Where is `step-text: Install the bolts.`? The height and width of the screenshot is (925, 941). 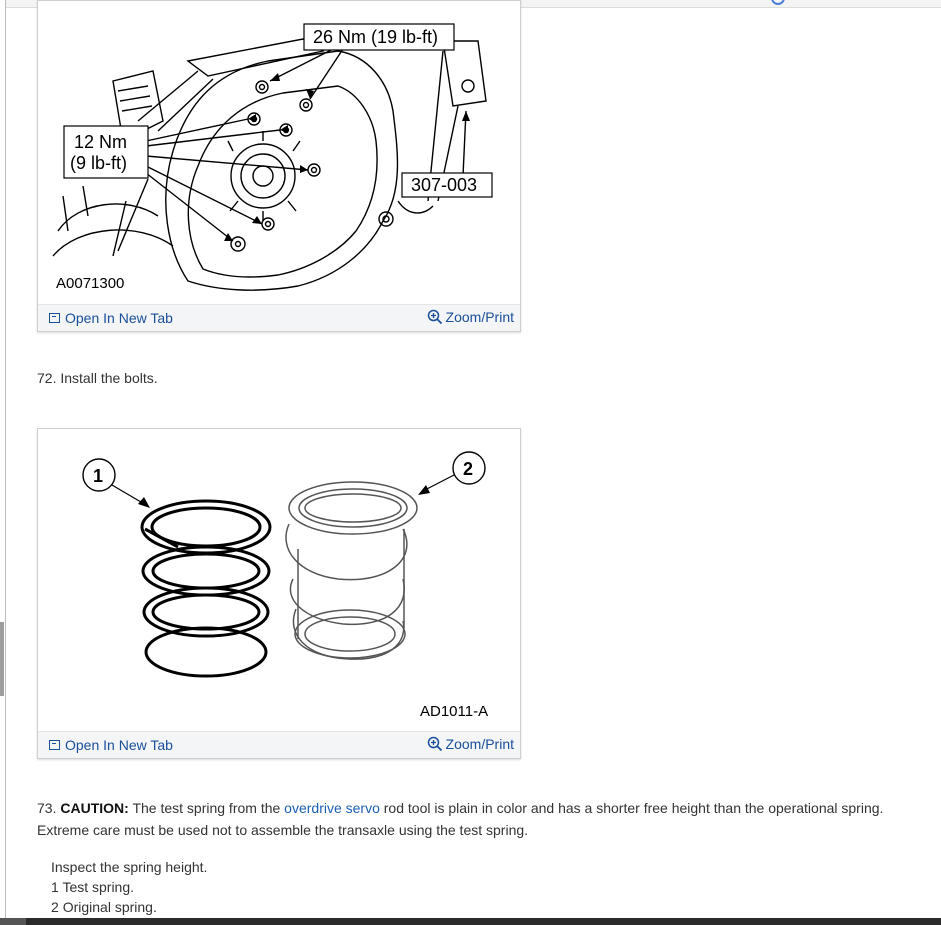 step-text: Install the bolts. is located at coordinates (109, 378).